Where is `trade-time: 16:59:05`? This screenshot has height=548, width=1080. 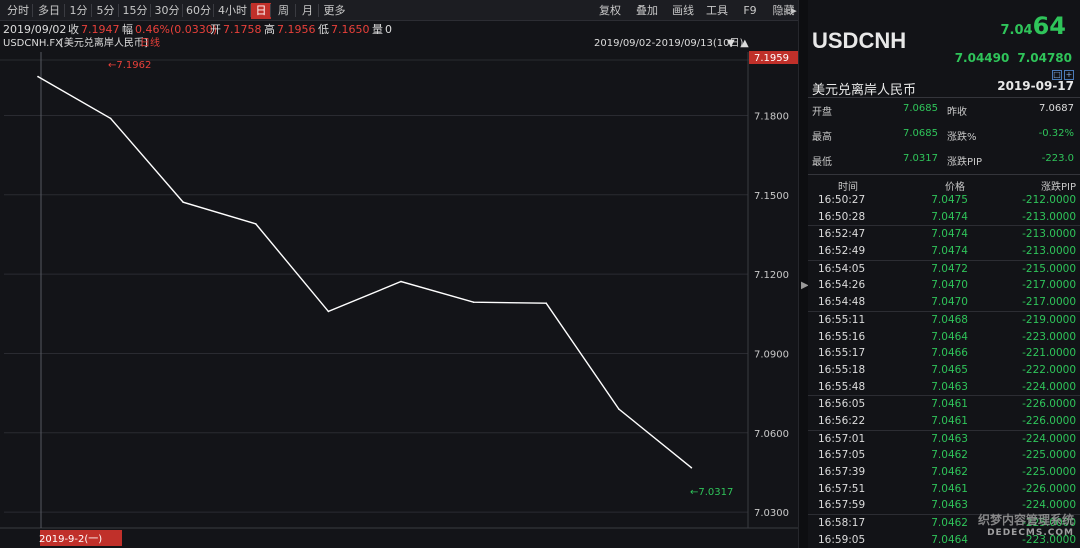 trade-time: 16:59:05 is located at coordinates (842, 539).